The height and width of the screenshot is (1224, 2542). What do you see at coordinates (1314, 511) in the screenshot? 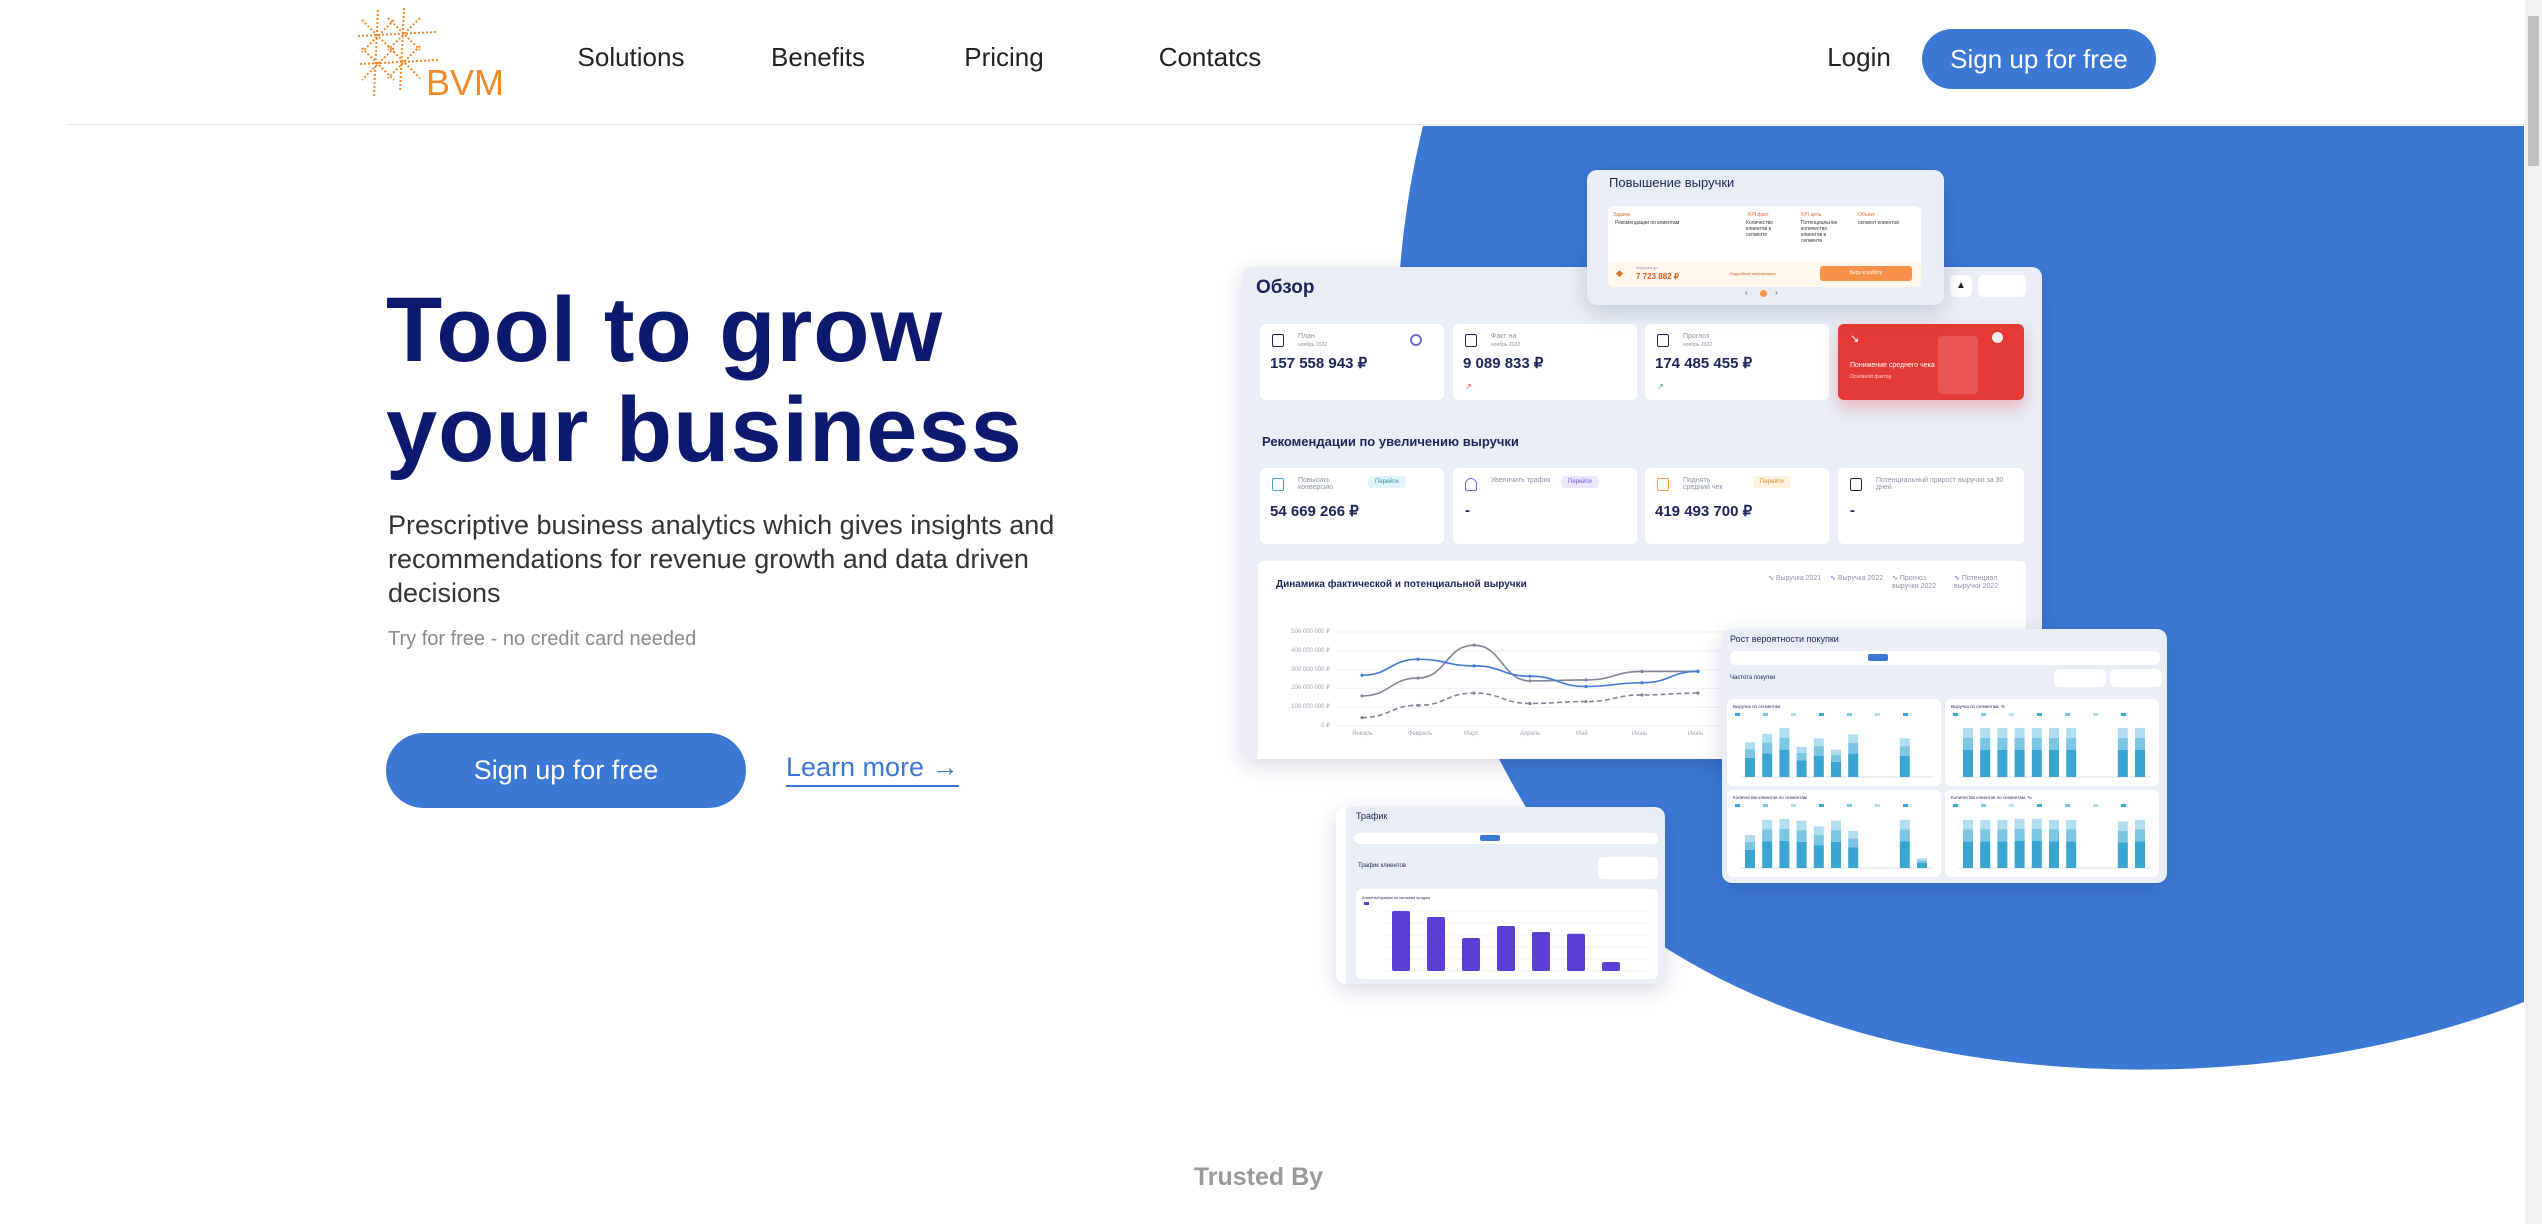
I see `rec-value: 54 669 266 ₽` at bounding box center [1314, 511].